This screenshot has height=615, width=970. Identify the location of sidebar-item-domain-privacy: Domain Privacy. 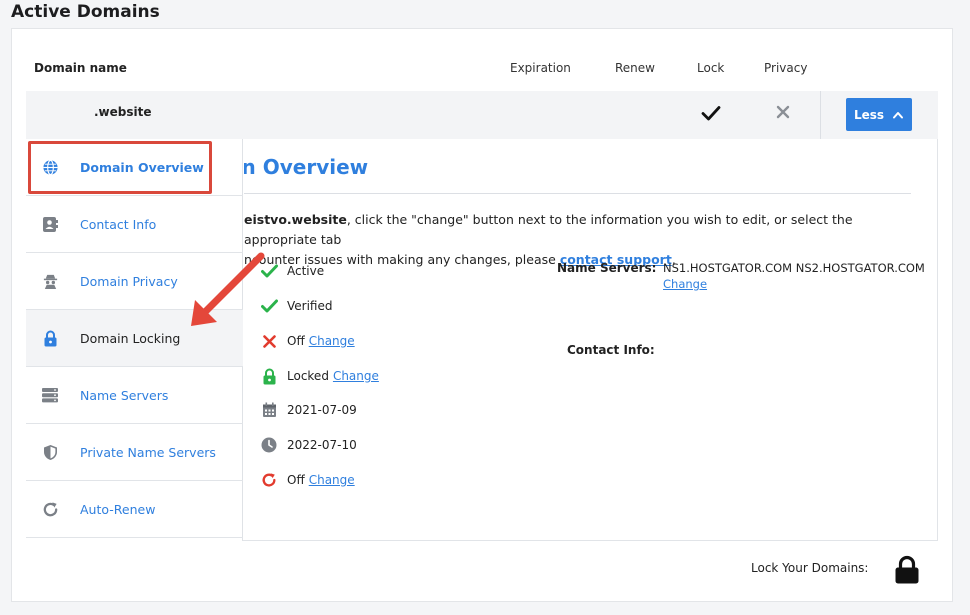
(134, 281).